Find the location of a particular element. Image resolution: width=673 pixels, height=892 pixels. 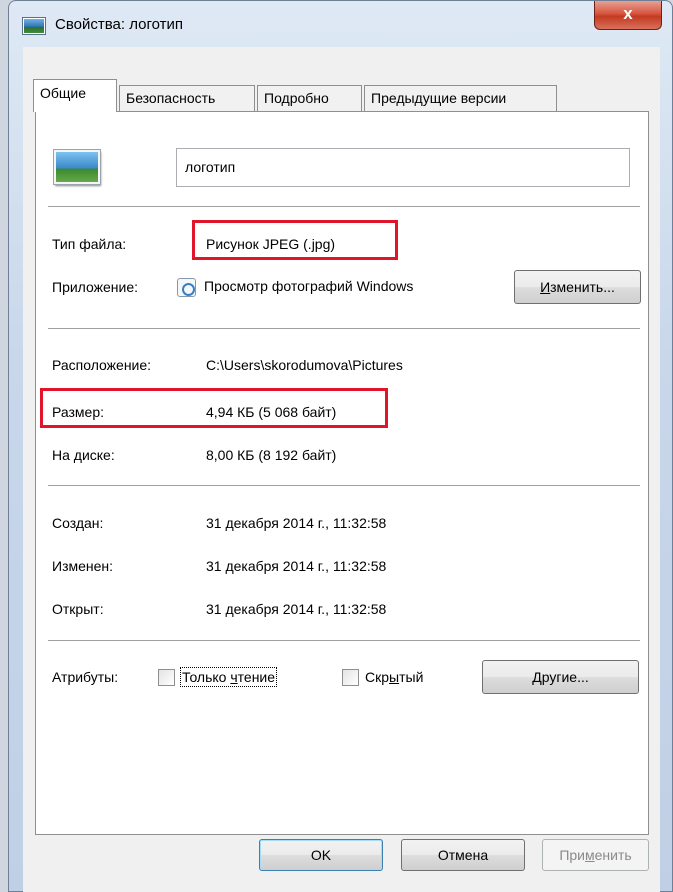

apply-button: Применить is located at coordinates (595, 855).